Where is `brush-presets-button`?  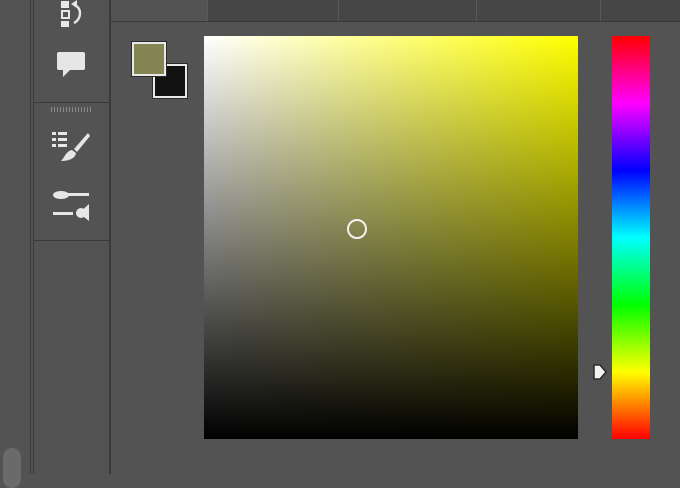 brush-presets-button is located at coordinates (71, 148).